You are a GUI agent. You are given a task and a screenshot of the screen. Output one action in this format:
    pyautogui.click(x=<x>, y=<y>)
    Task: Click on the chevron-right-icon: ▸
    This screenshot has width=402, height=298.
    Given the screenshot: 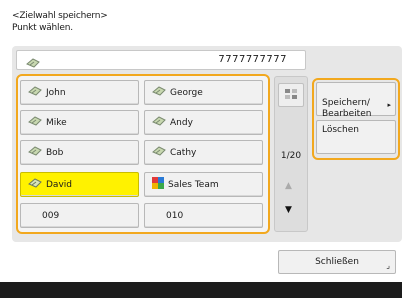 What is the action you would take?
    pyautogui.click(x=389, y=105)
    